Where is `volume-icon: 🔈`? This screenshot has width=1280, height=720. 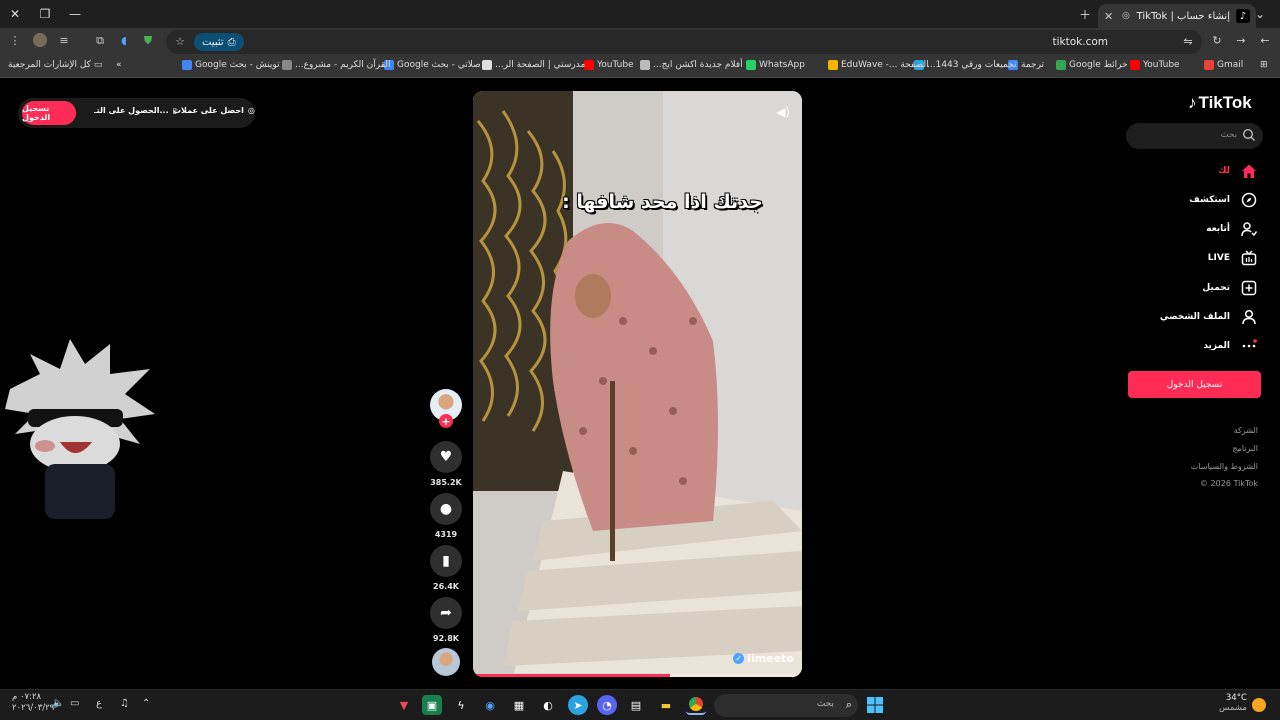
volume-icon: 🔈 is located at coordinates (58, 703).